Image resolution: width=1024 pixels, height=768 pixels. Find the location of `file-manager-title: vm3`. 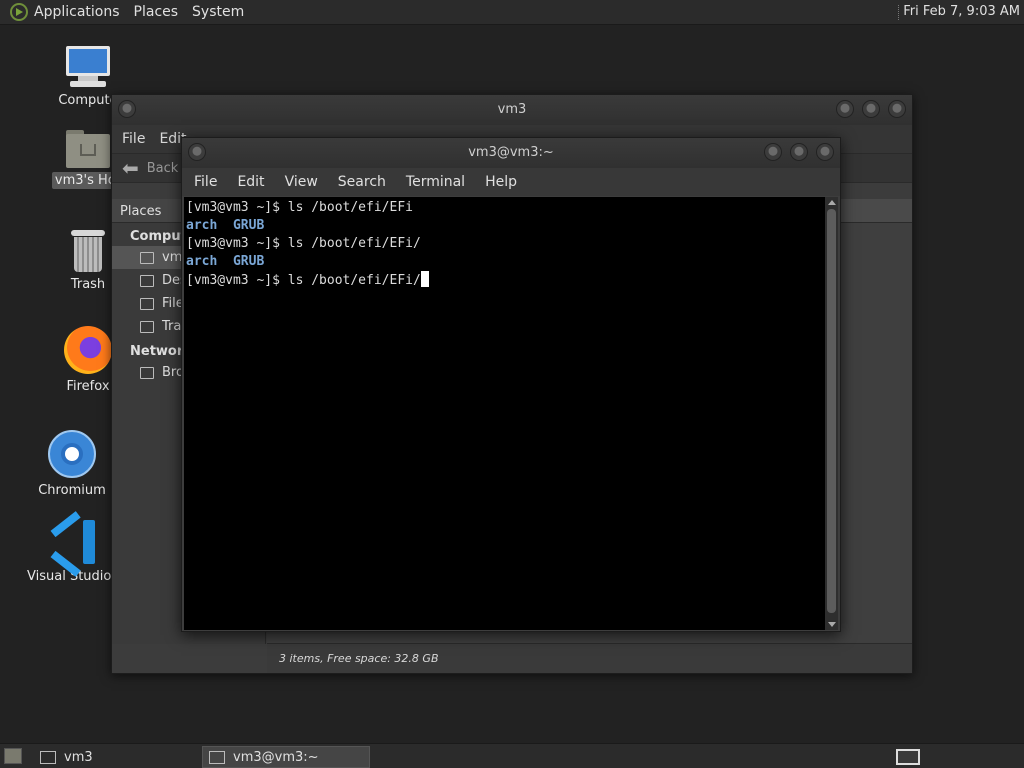

file-manager-title: vm3 is located at coordinates (512, 109).